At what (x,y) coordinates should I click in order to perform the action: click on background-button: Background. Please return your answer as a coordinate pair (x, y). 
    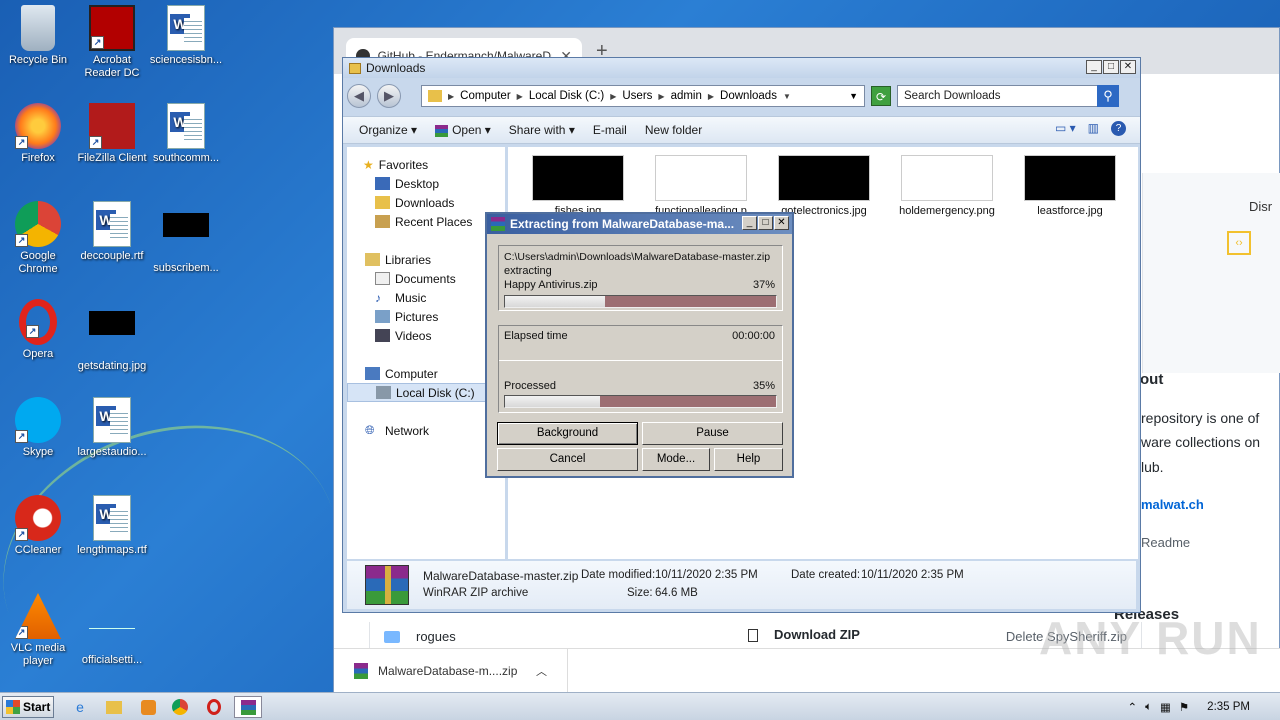
    Looking at the image, I should click on (567, 433).